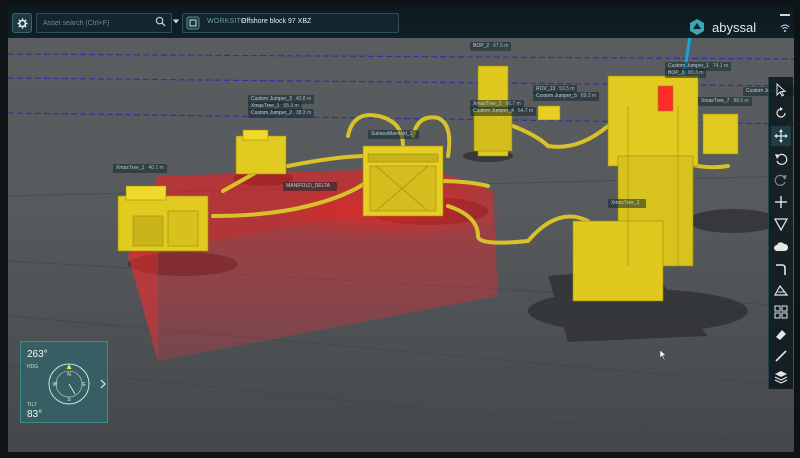 The width and height of the screenshot is (800, 458). I want to click on redo-icon, so click(780, 180).